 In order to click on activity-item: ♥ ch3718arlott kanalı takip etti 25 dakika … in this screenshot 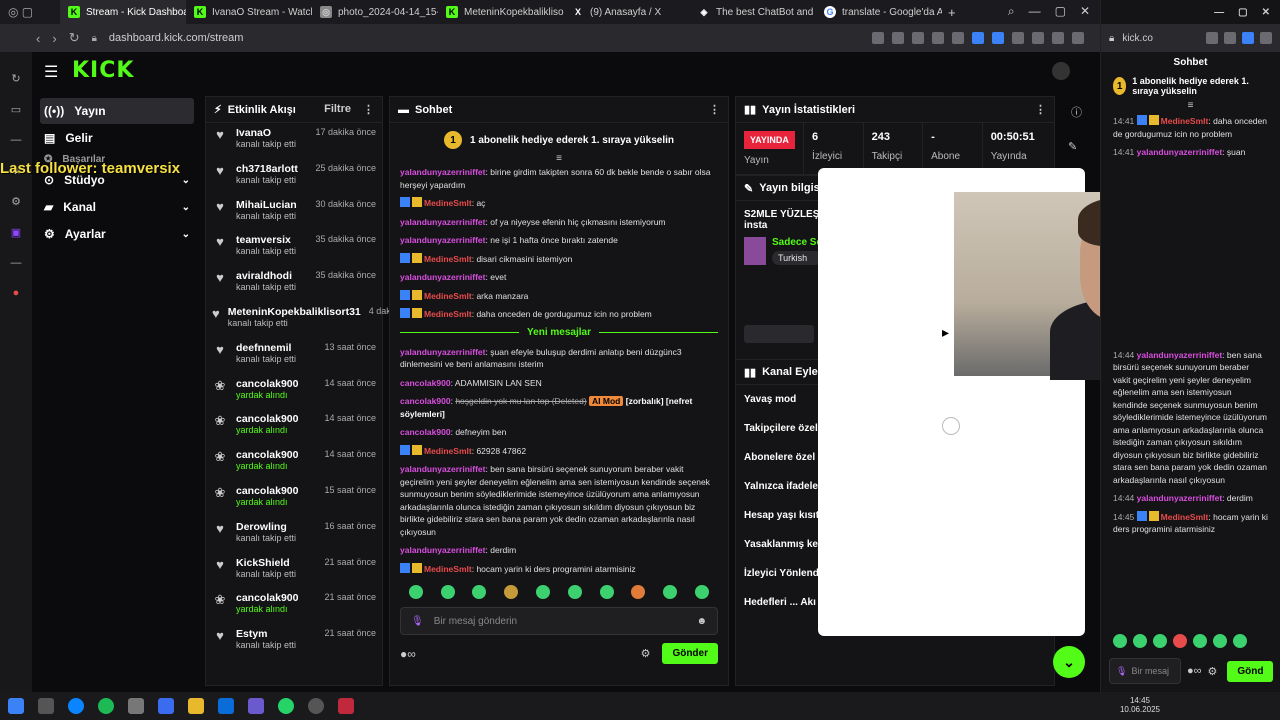, I will do `click(294, 177)`.